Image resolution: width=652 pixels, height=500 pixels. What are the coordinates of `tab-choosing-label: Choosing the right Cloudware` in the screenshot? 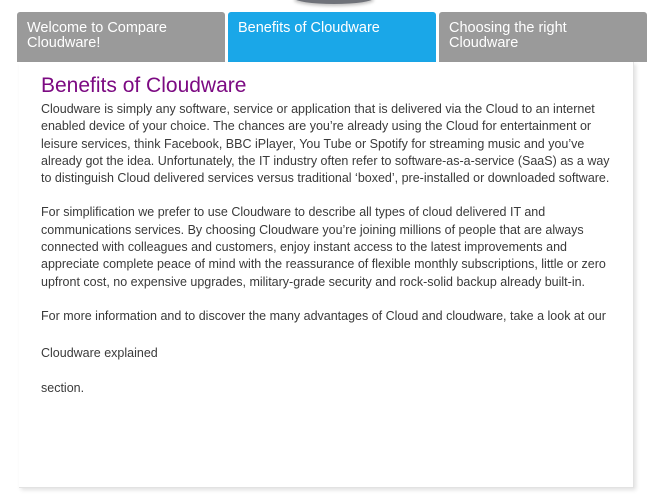 It's located at (508, 35).